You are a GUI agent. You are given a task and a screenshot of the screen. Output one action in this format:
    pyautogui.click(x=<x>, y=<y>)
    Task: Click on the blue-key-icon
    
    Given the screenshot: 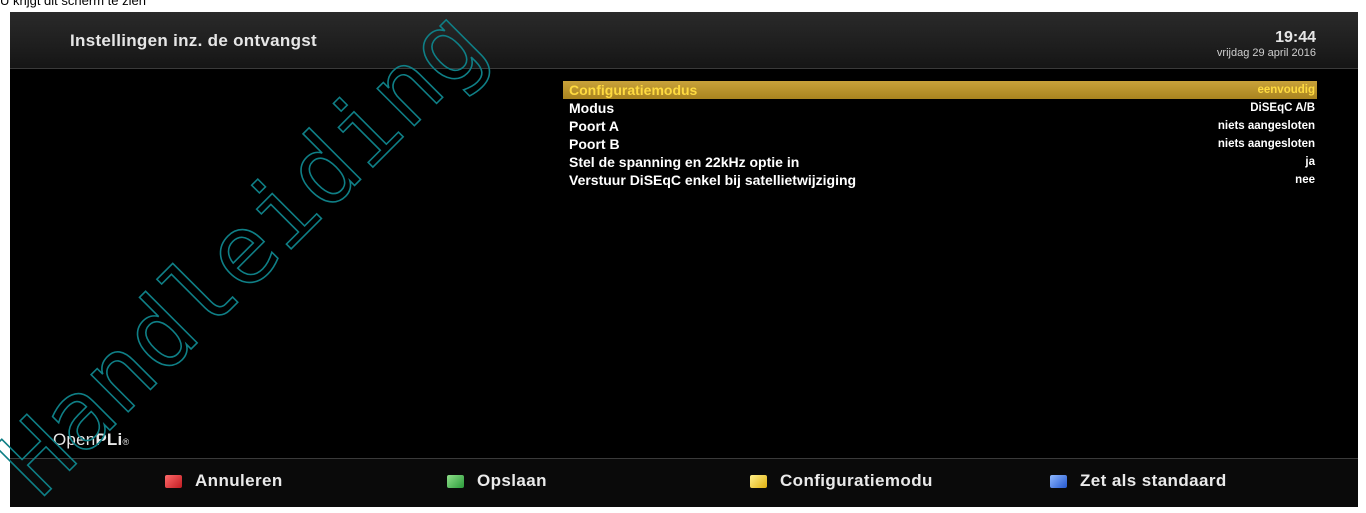 What is the action you would take?
    pyautogui.click(x=1058, y=481)
    